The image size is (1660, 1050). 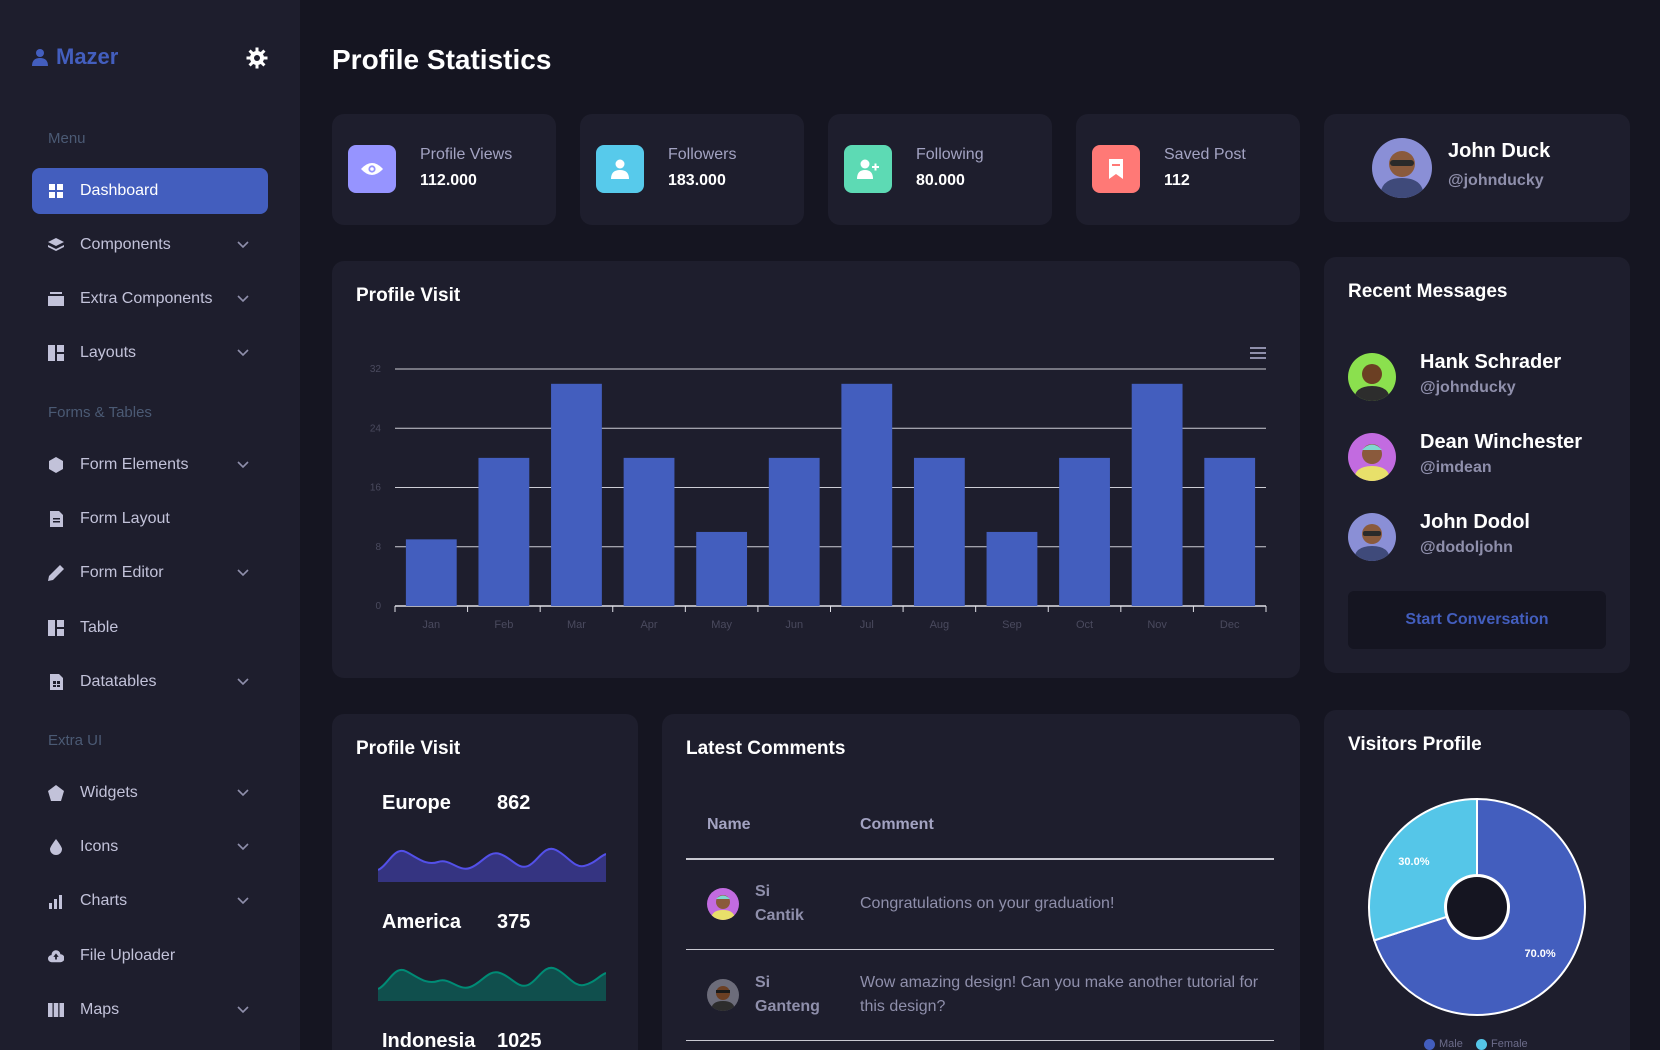 I want to click on x-tick-label: Apr, so click(x=648, y=625).